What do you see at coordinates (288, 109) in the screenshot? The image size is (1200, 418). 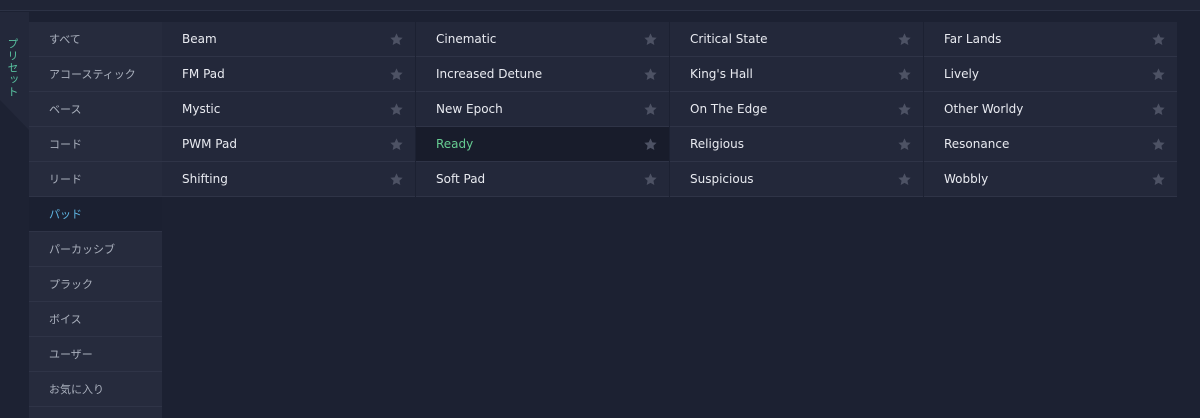 I see `preset-item: Mystic` at bounding box center [288, 109].